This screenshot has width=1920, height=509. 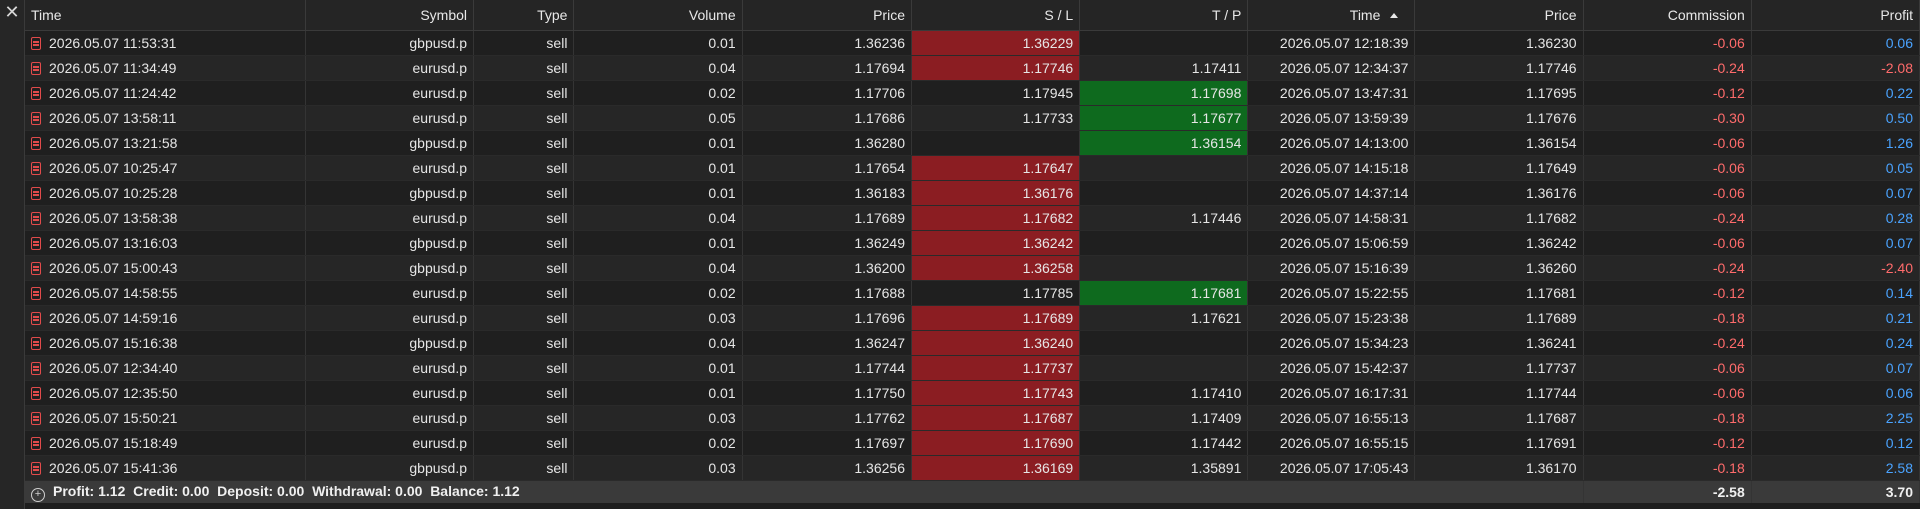 I want to click on cell-profit-value: 0.07, so click(x=1899, y=193).